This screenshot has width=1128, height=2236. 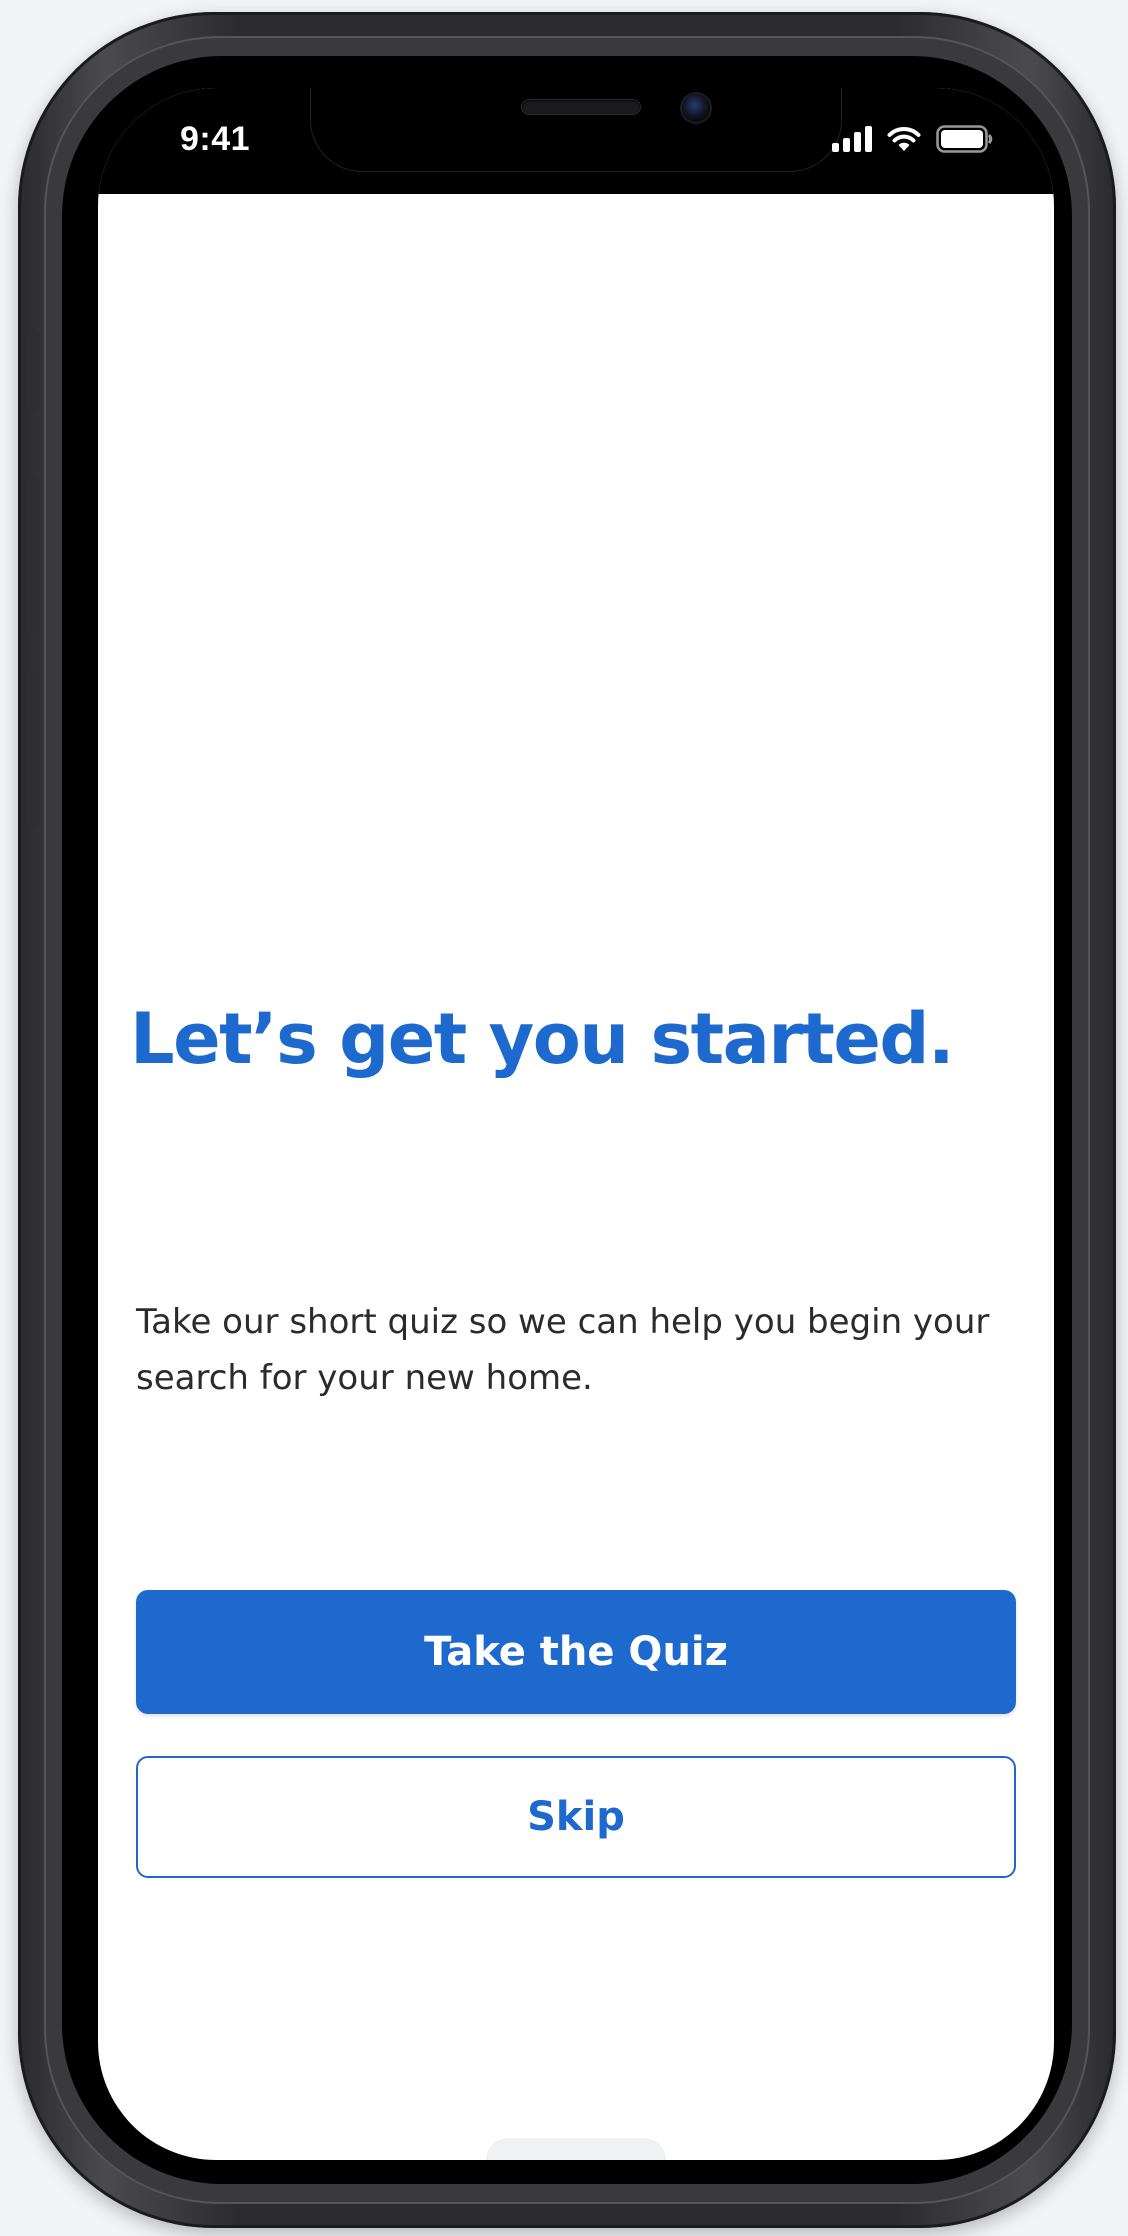 What do you see at coordinates (542, 1039) in the screenshot?
I see `page-title: Let’s get you started.` at bounding box center [542, 1039].